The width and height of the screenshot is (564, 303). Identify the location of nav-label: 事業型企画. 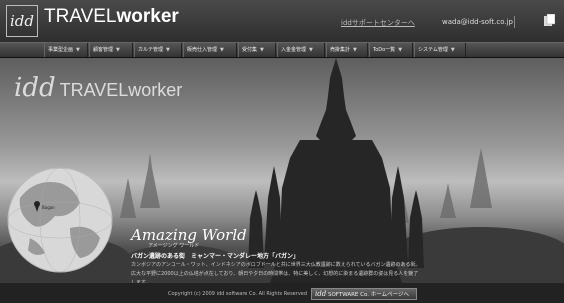
(61, 50).